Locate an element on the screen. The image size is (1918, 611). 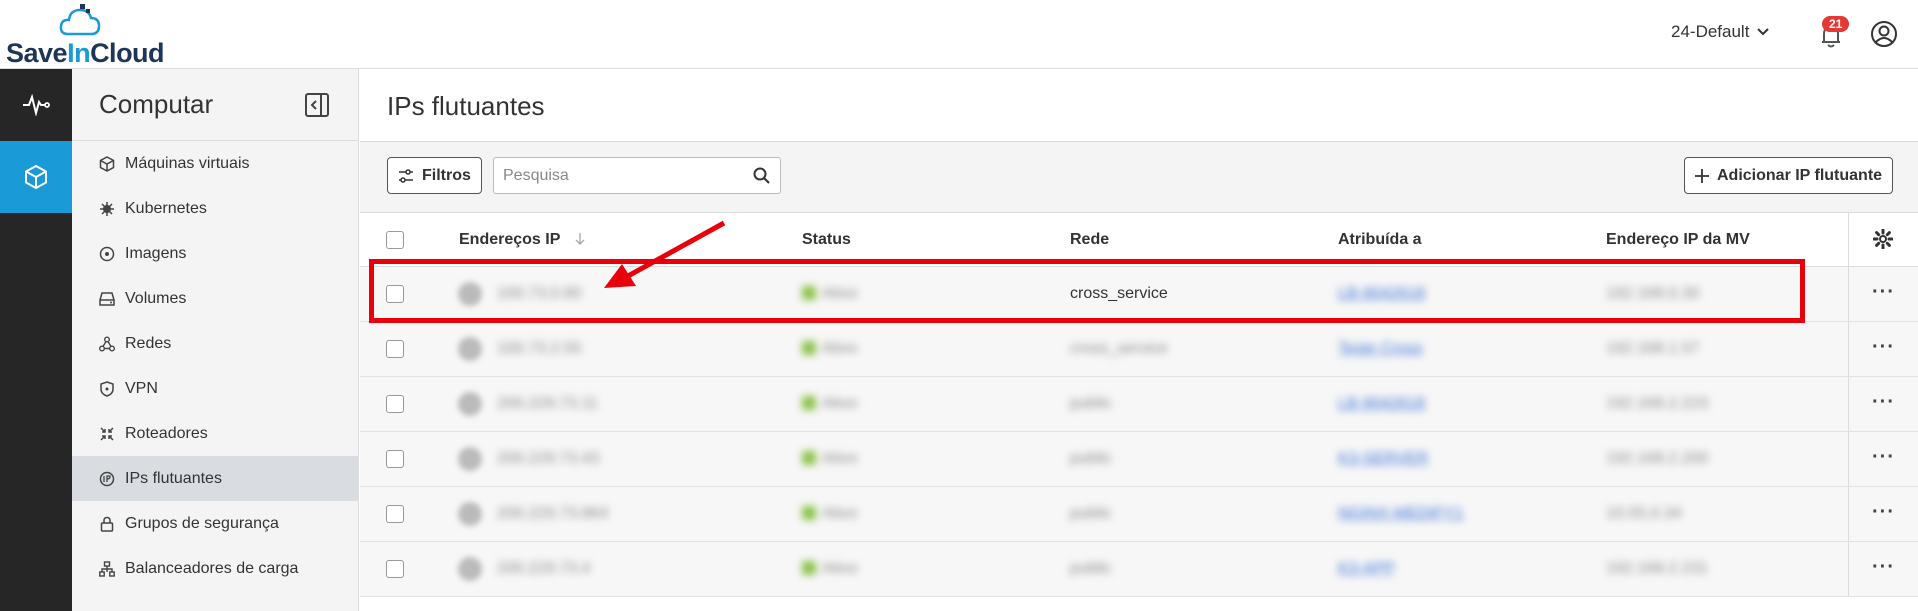
add-floating-ip-button: Adicionar IP flutuante is located at coordinates (1789, 175).